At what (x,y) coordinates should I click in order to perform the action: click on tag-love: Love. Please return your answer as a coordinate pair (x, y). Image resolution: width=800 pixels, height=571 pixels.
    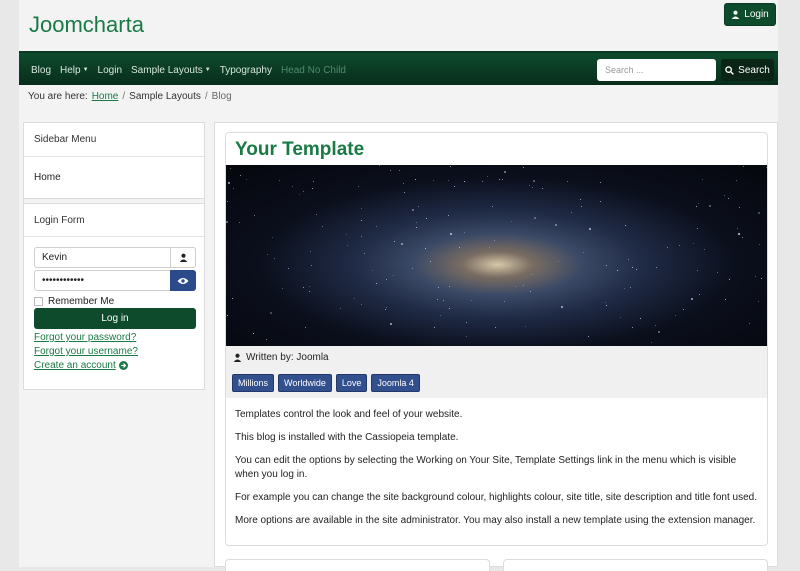
    Looking at the image, I should click on (351, 383).